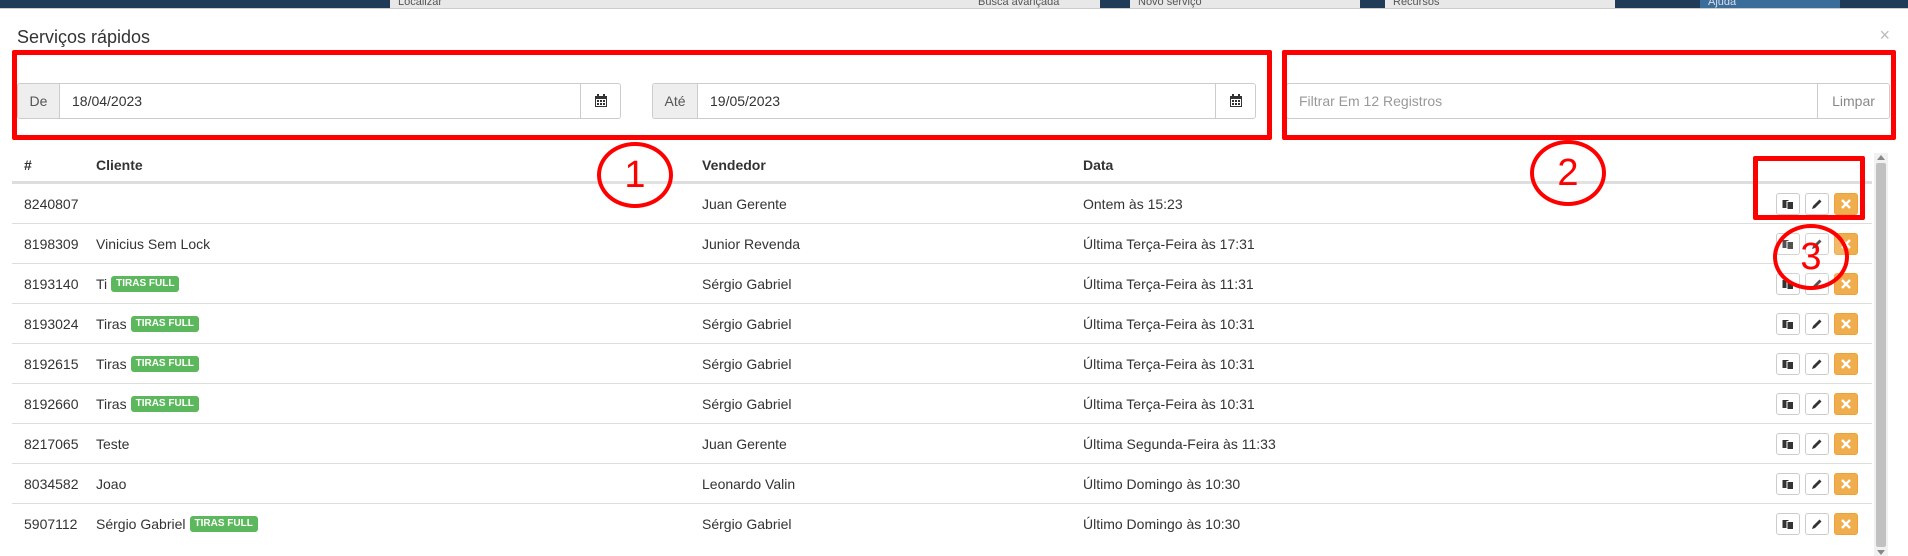  Describe the element at coordinates (600, 101) in the screenshot. I see `from-calendar-button` at that location.